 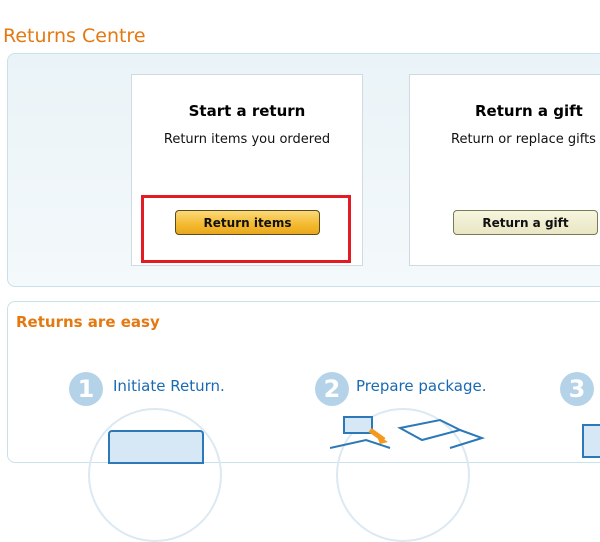 What do you see at coordinates (247, 111) in the screenshot?
I see `start-return-heading: Start a return` at bounding box center [247, 111].